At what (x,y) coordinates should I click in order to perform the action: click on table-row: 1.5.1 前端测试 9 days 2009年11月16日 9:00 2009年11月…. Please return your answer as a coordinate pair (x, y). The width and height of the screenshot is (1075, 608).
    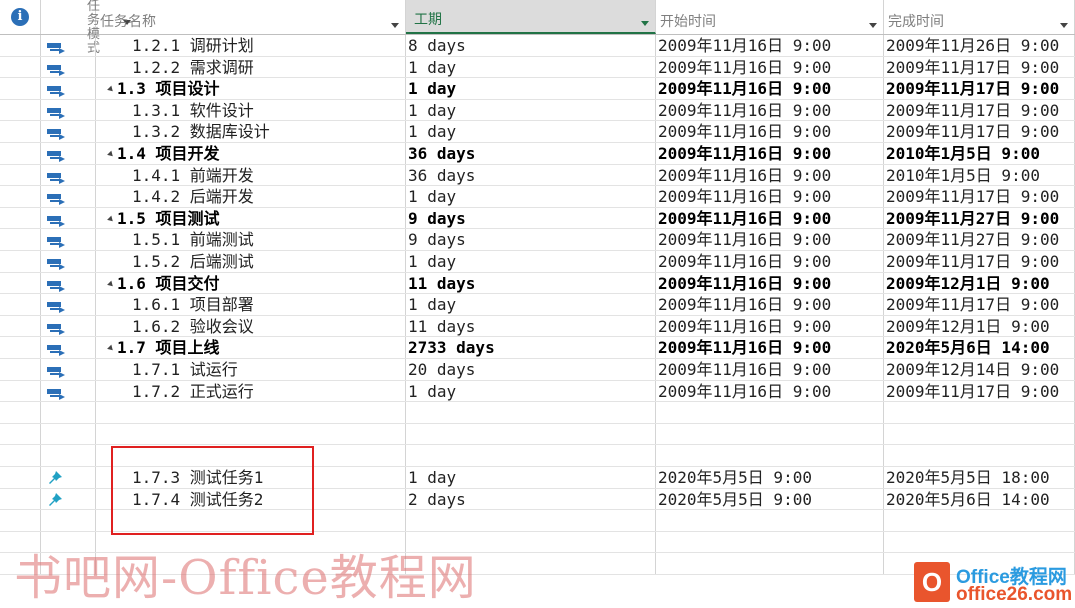
    Looking at the image, I should click on (537, 240).